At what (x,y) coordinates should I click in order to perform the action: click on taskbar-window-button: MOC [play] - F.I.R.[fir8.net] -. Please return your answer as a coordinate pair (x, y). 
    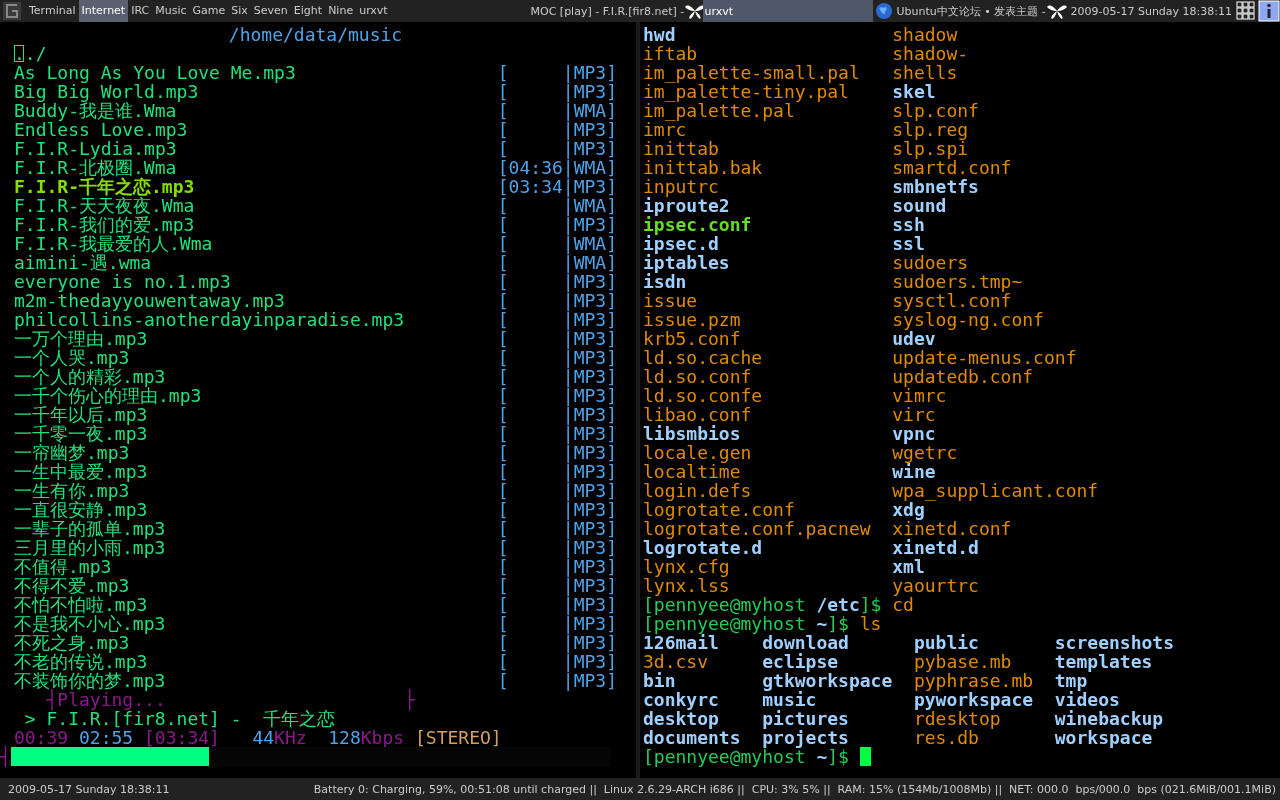
    Looking at the image, I should click on (615, 11).